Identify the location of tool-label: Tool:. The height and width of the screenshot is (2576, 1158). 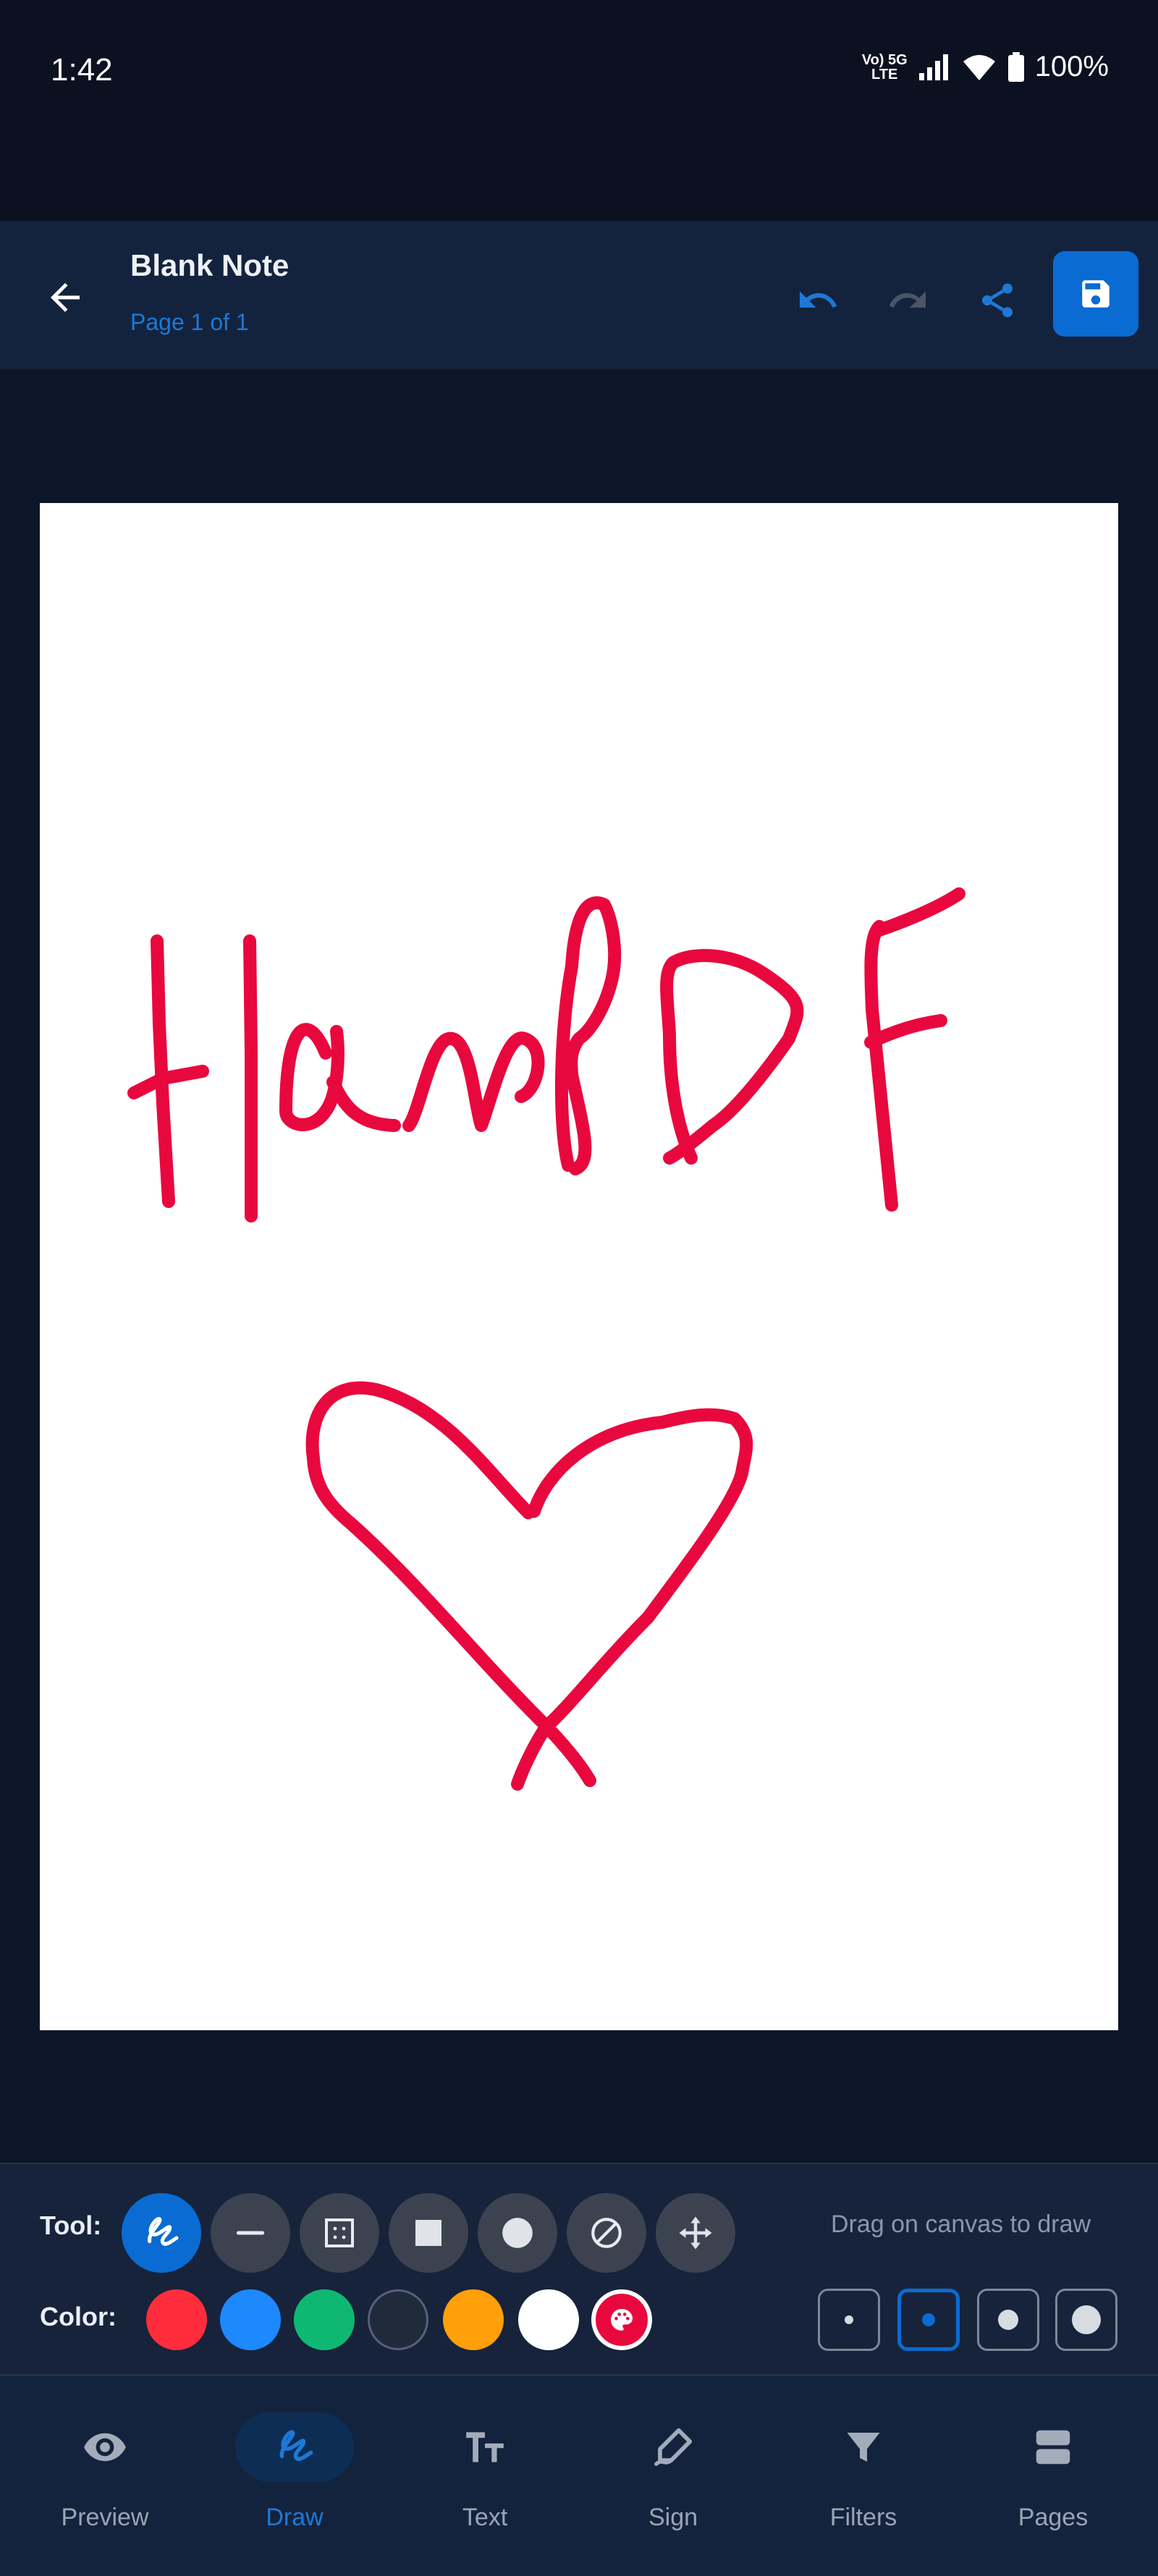
(71, 2225).